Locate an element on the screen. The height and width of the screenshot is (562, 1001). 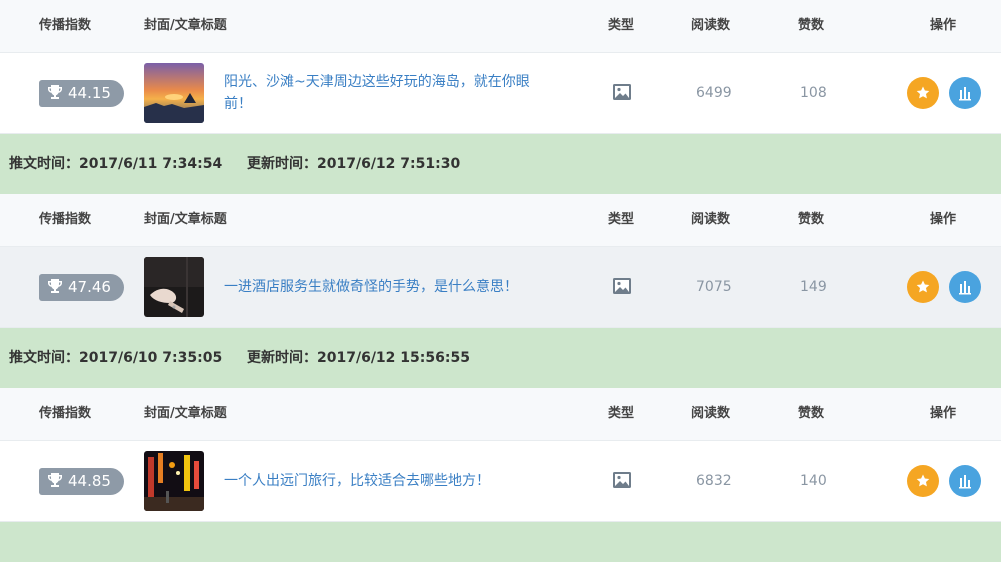
like-count: 140 is located at coordinates (813, 481).